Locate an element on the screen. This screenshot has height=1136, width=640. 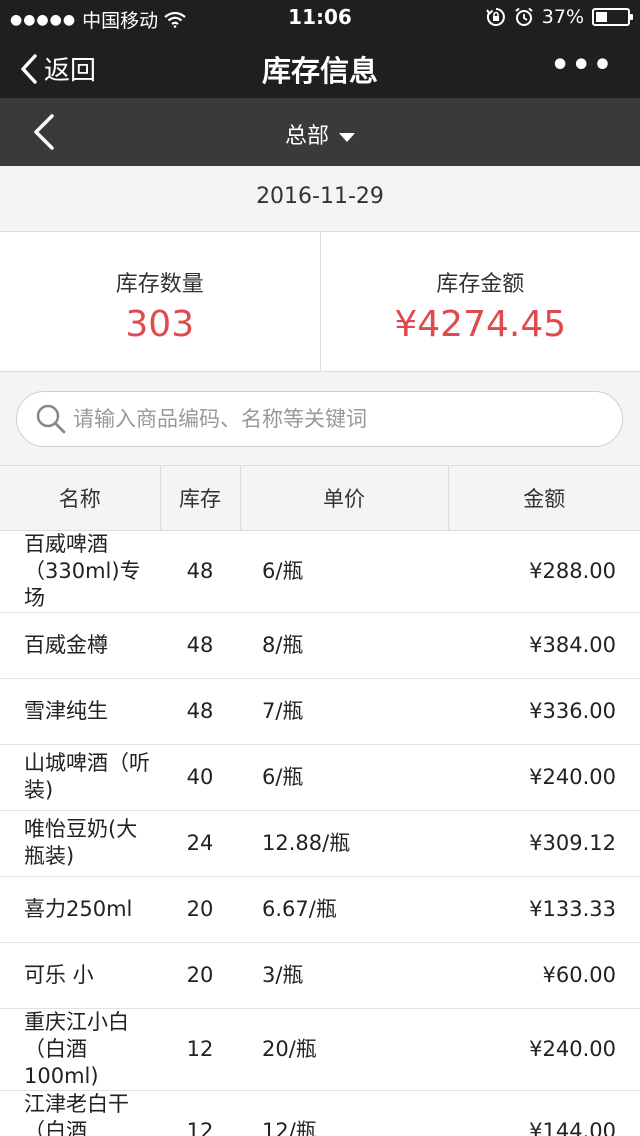
cell-price: 3/瓶 is located at coordinates (344, 975).